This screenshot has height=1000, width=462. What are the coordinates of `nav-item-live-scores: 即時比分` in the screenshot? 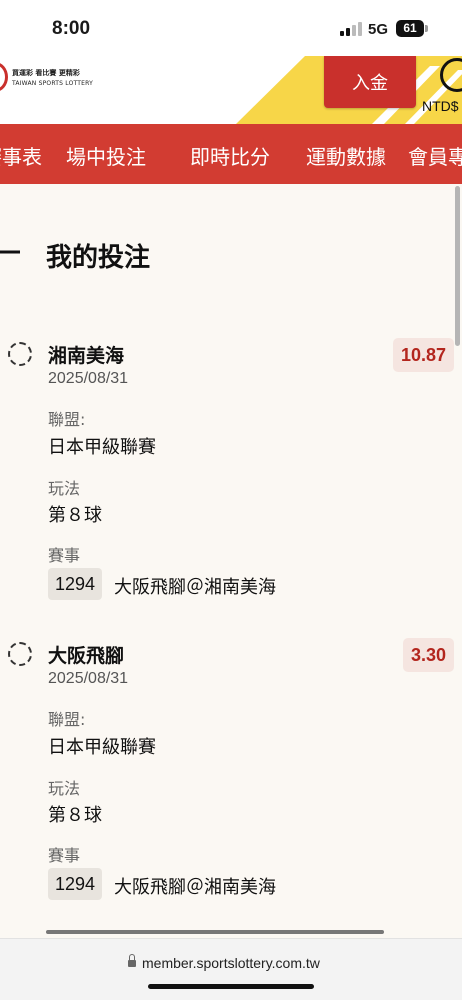 It's located at (230, 155).